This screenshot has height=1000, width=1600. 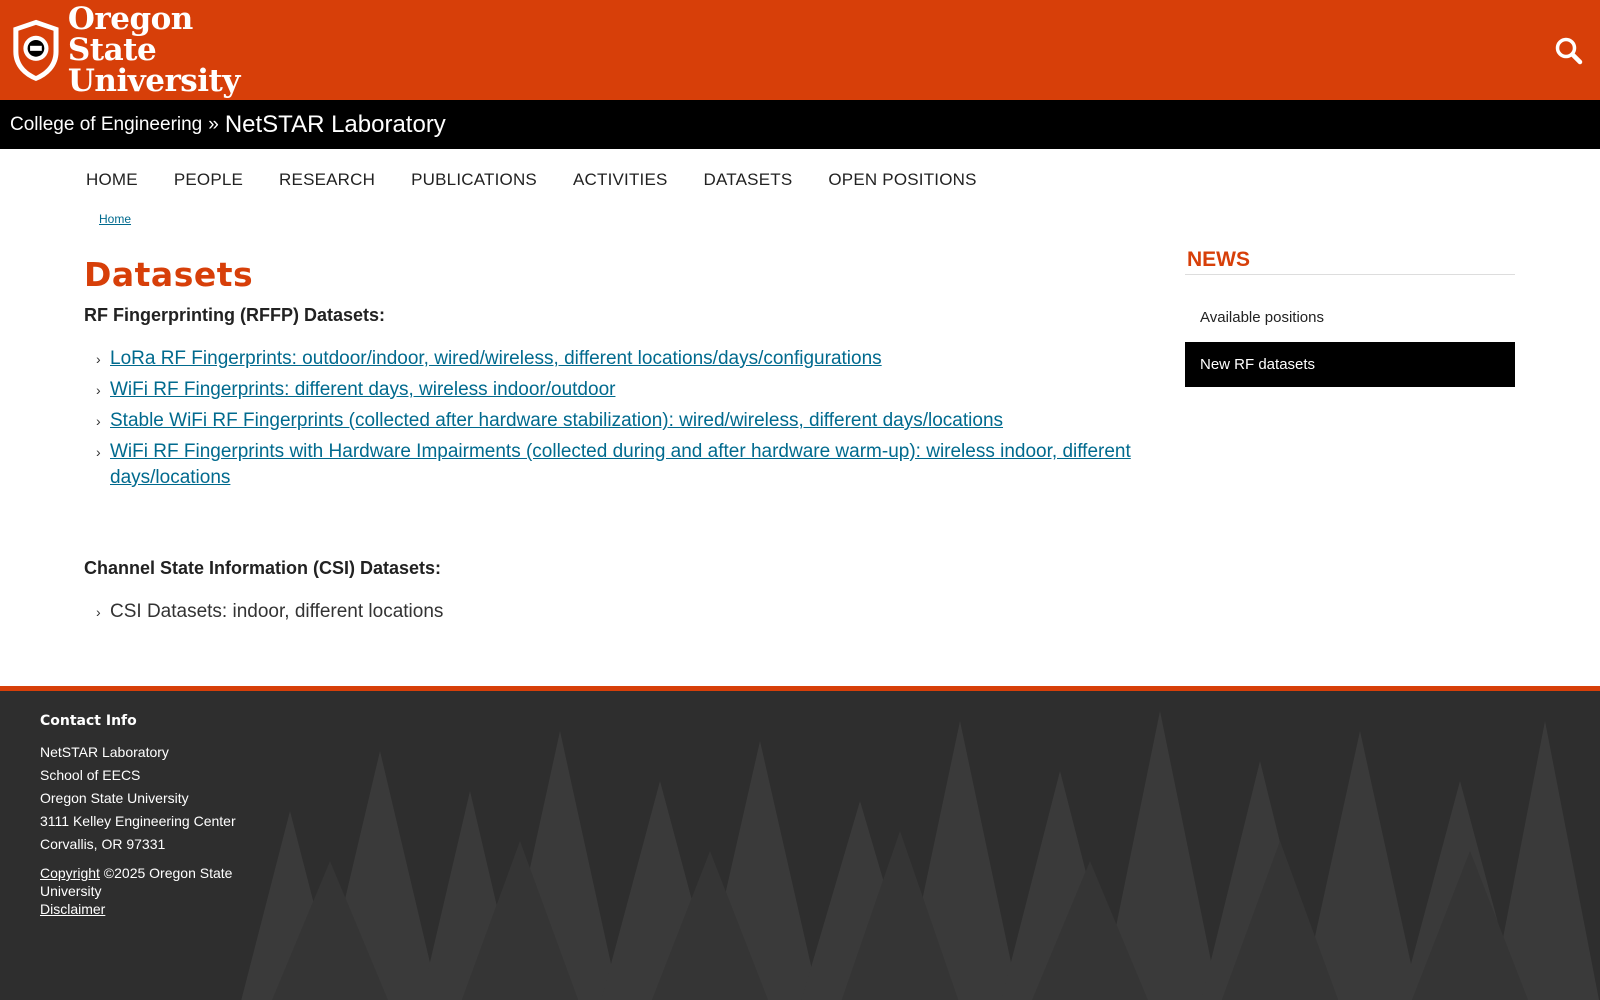 I want to click on nav-datasets: DATASETS, so click(x=748, y=183).